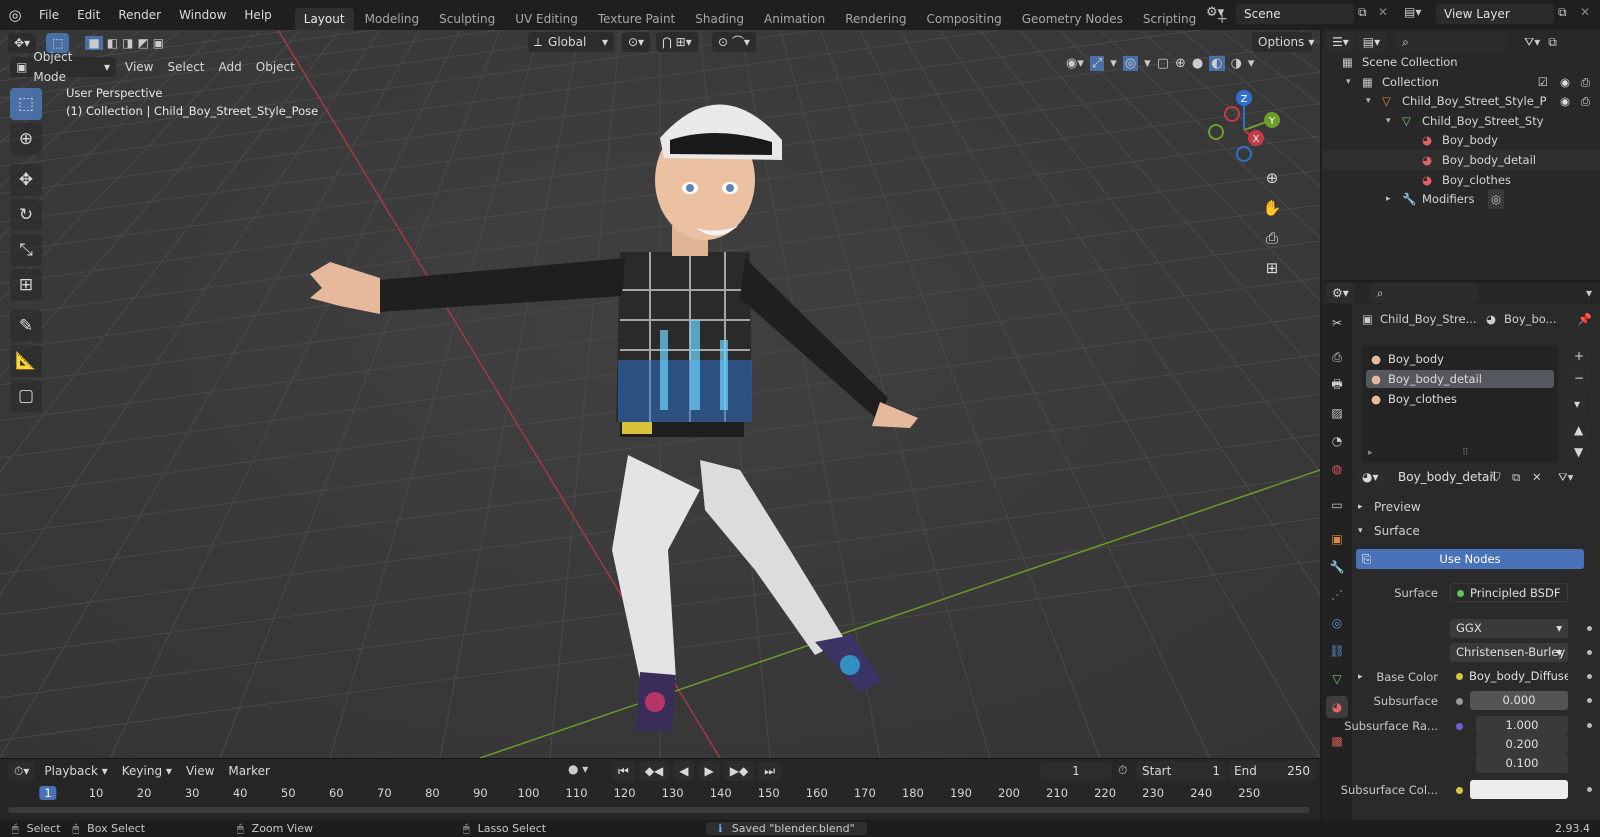  I want to click on browse-material-icon: ◕▾, so click(1370, 477).